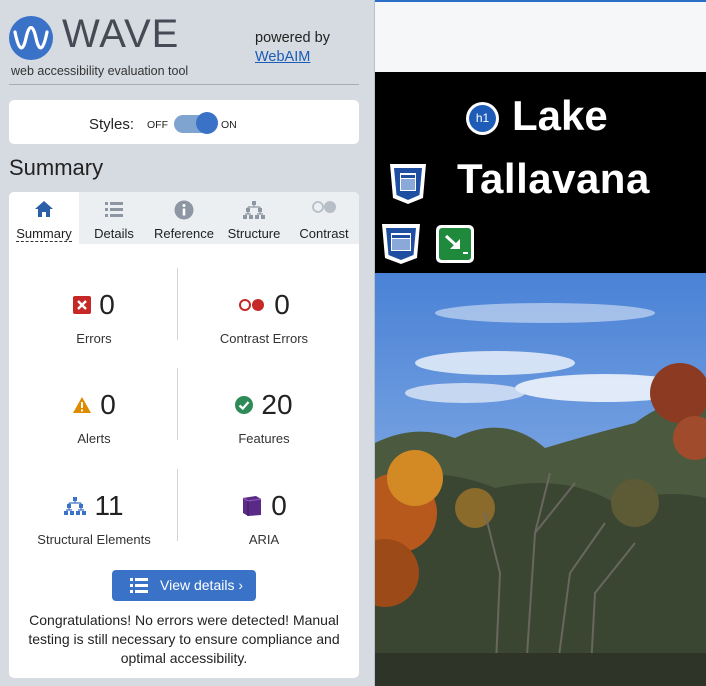  Describe the element at coordinates (324, 210) in the screenshot. I see `contrast-icon` at that location.